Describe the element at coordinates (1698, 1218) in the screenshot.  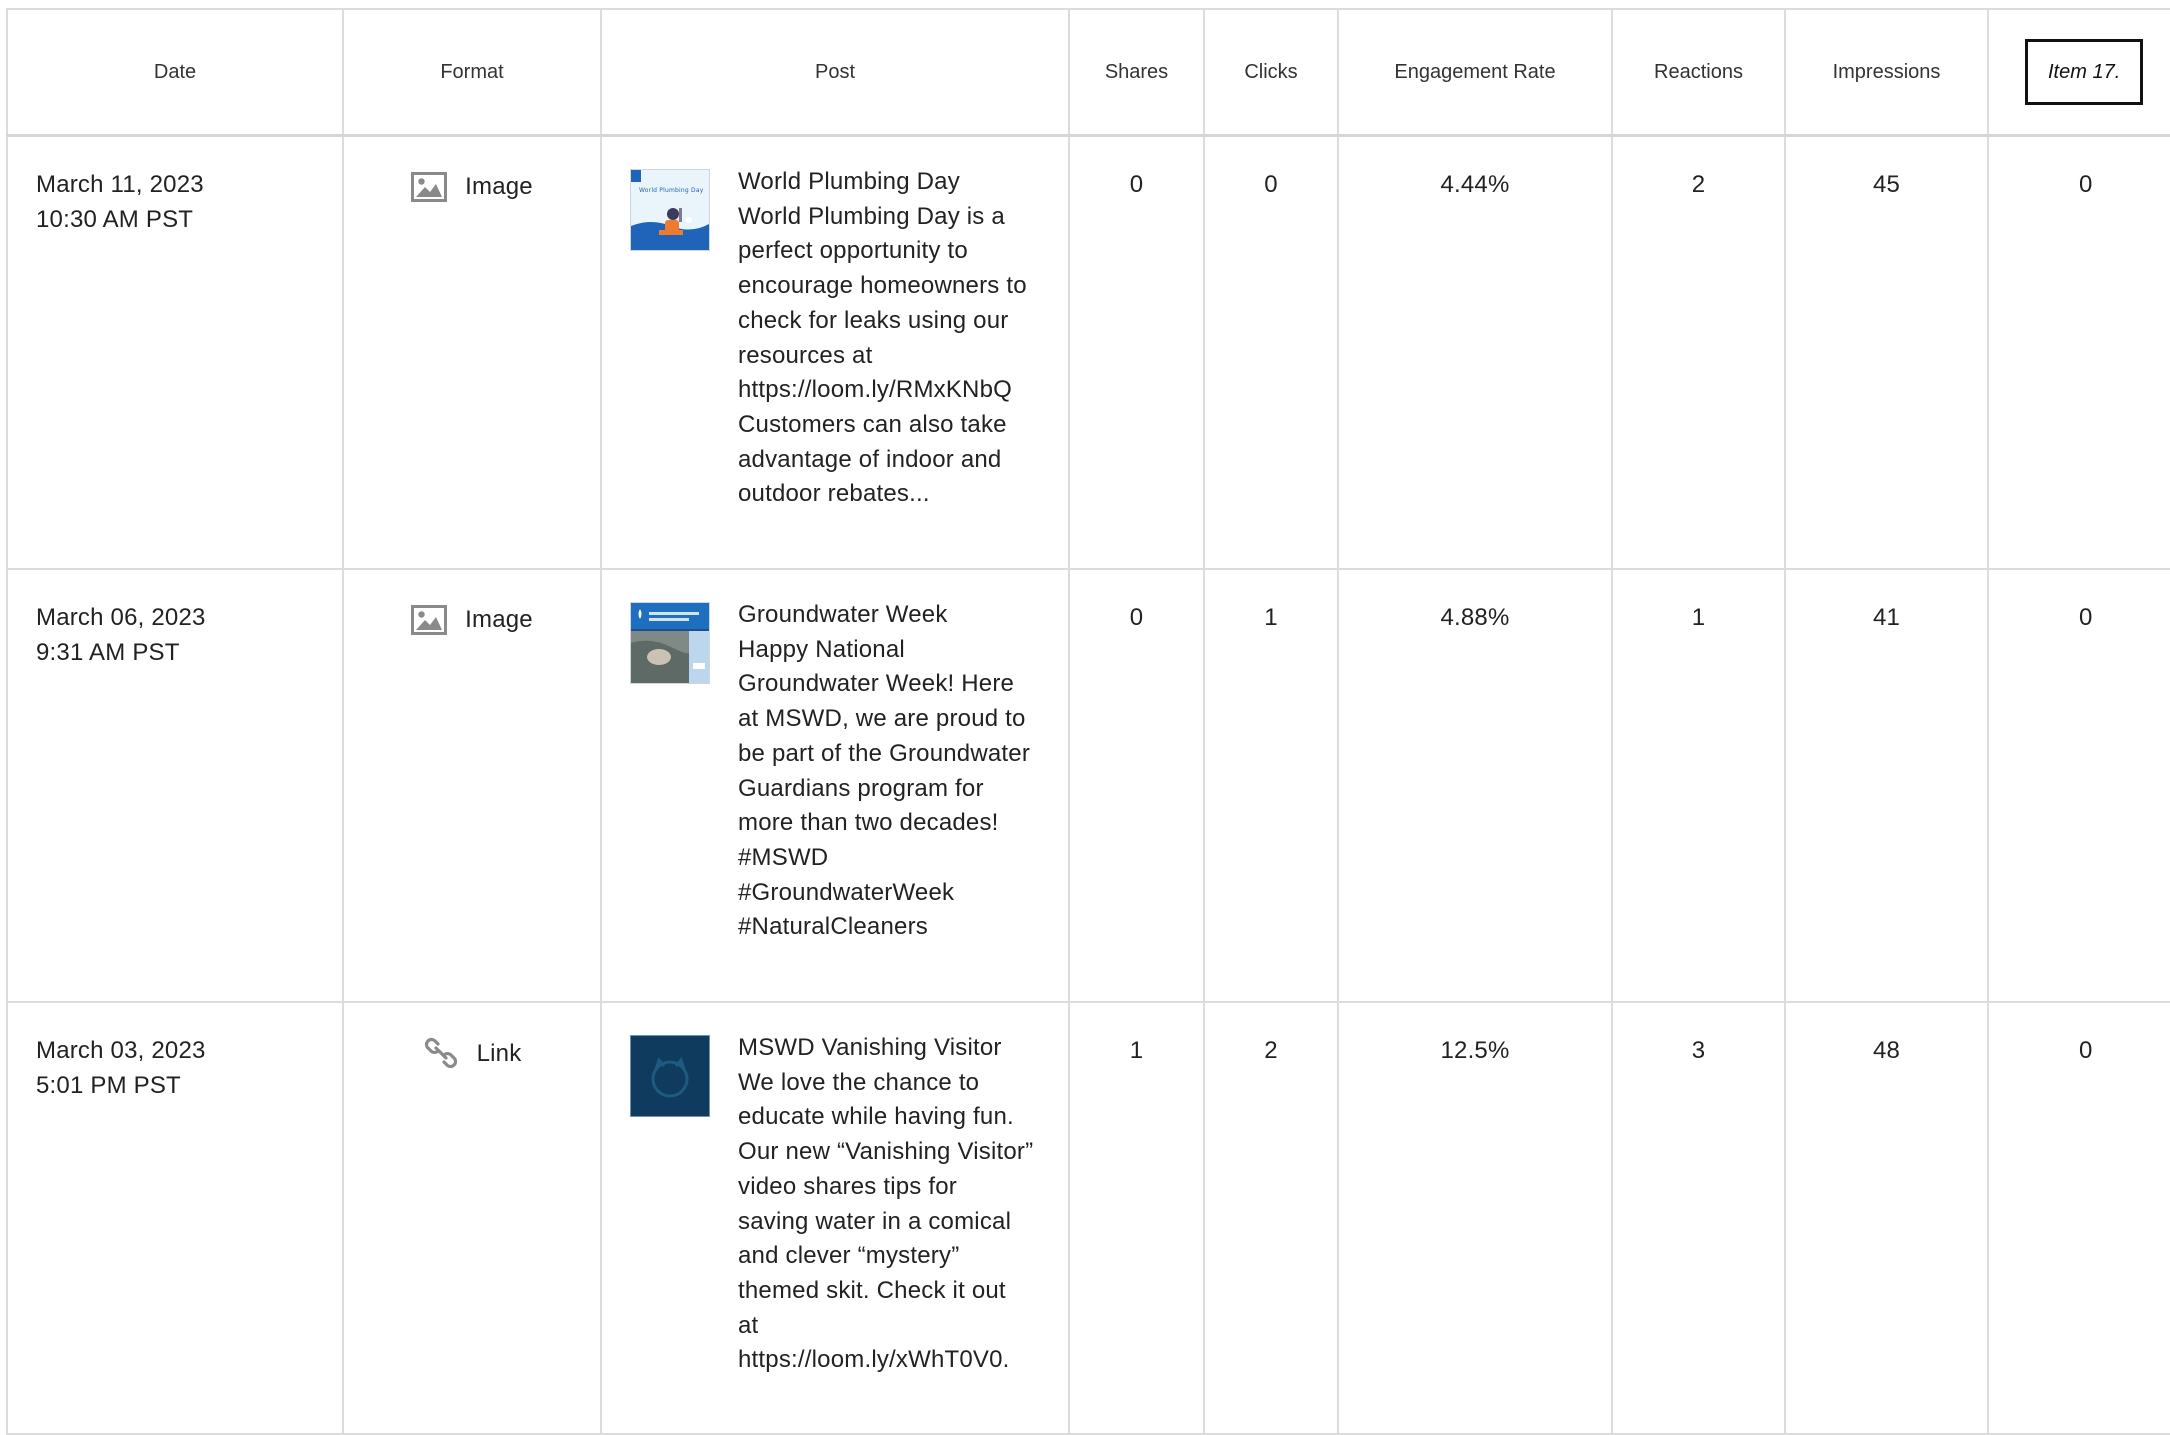
I see `reactions-value: 3` at that location.